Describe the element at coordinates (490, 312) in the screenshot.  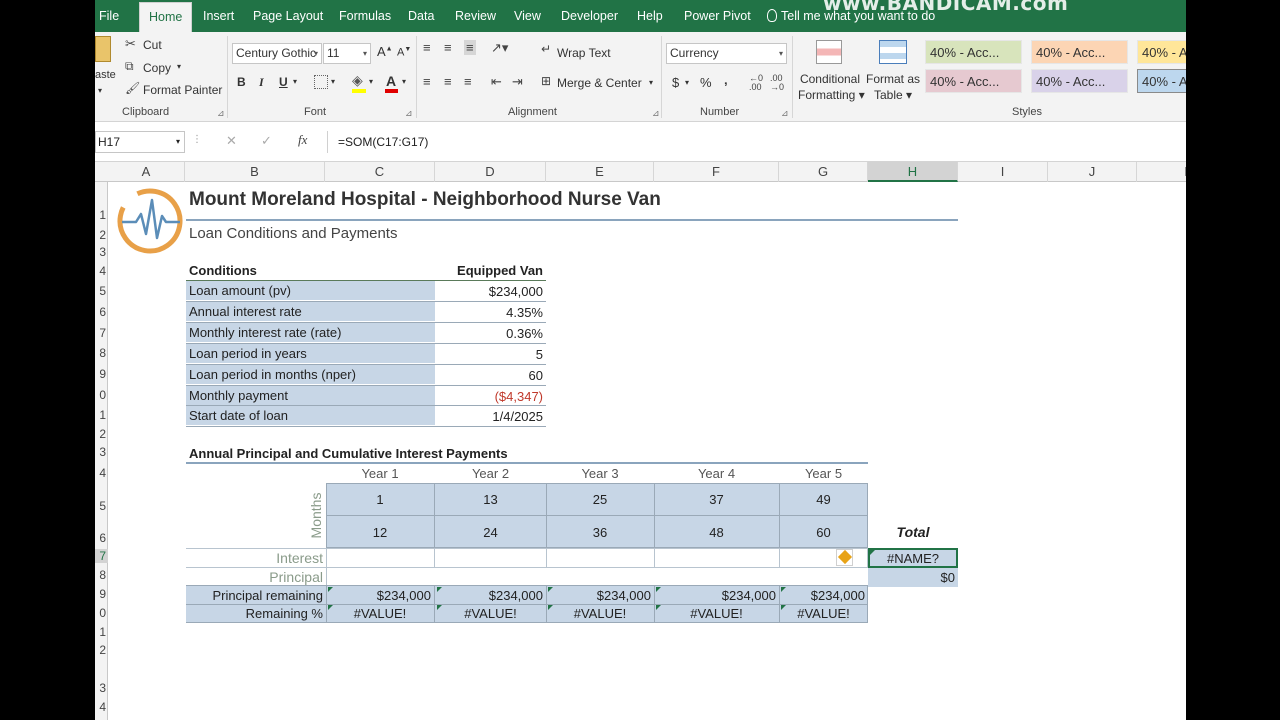
I see `condition-value: 4.35%` at that location.